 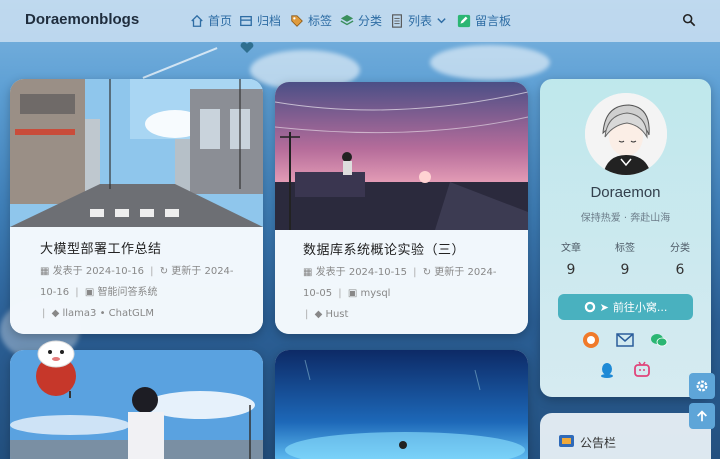 I want to click on back-to-top-button, so click(x=702, y=416).